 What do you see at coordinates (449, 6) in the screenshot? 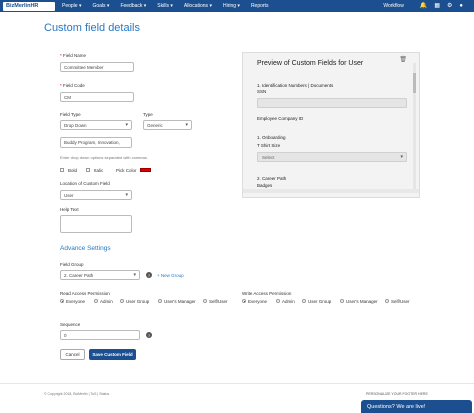
I see `gear-icon: ⚙` at bounding box center [449, 6].